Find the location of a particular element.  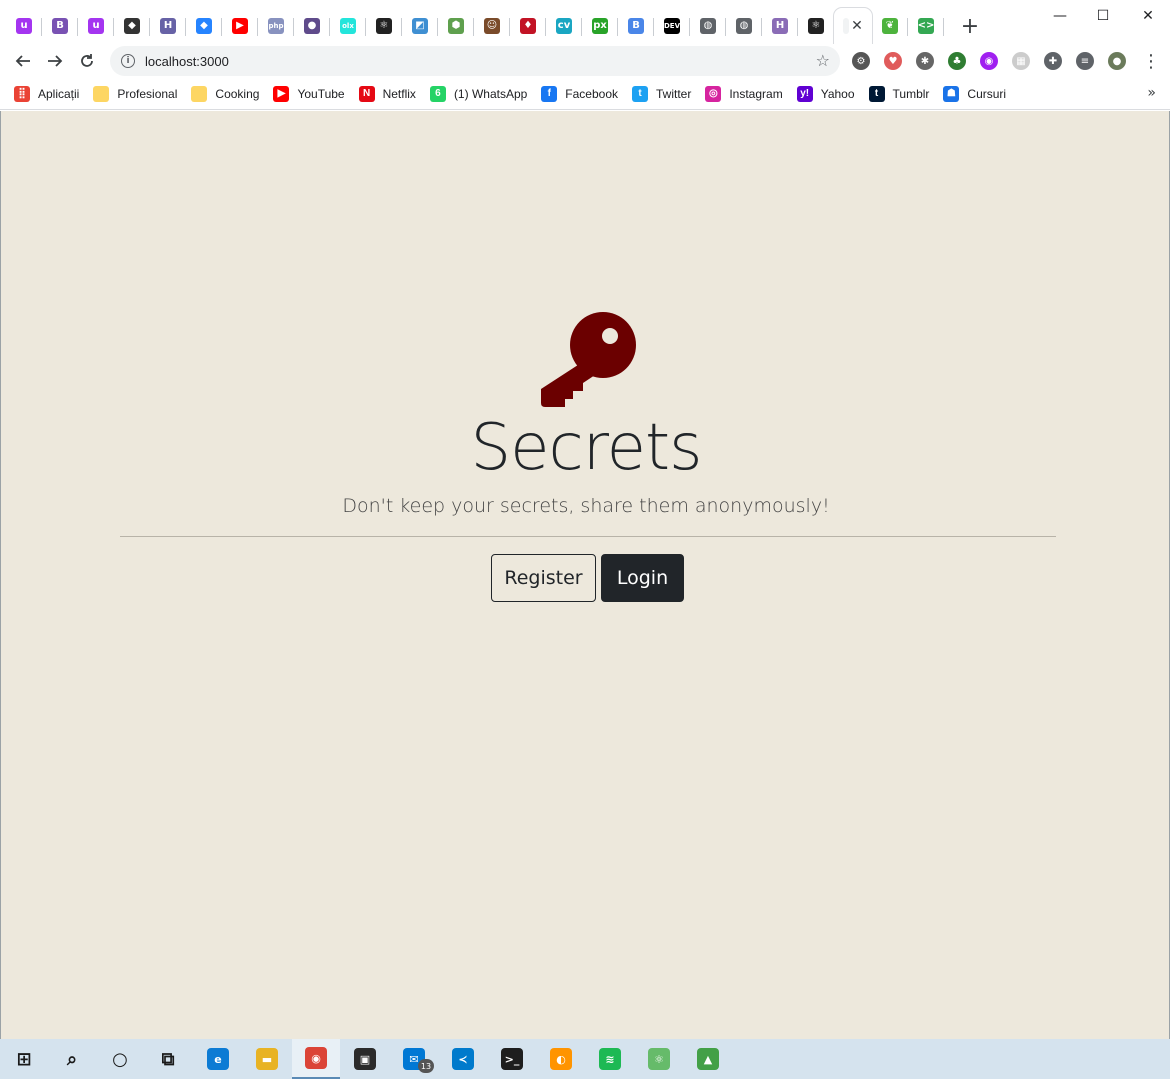

tab: <> is located at coordinates (926, 26).